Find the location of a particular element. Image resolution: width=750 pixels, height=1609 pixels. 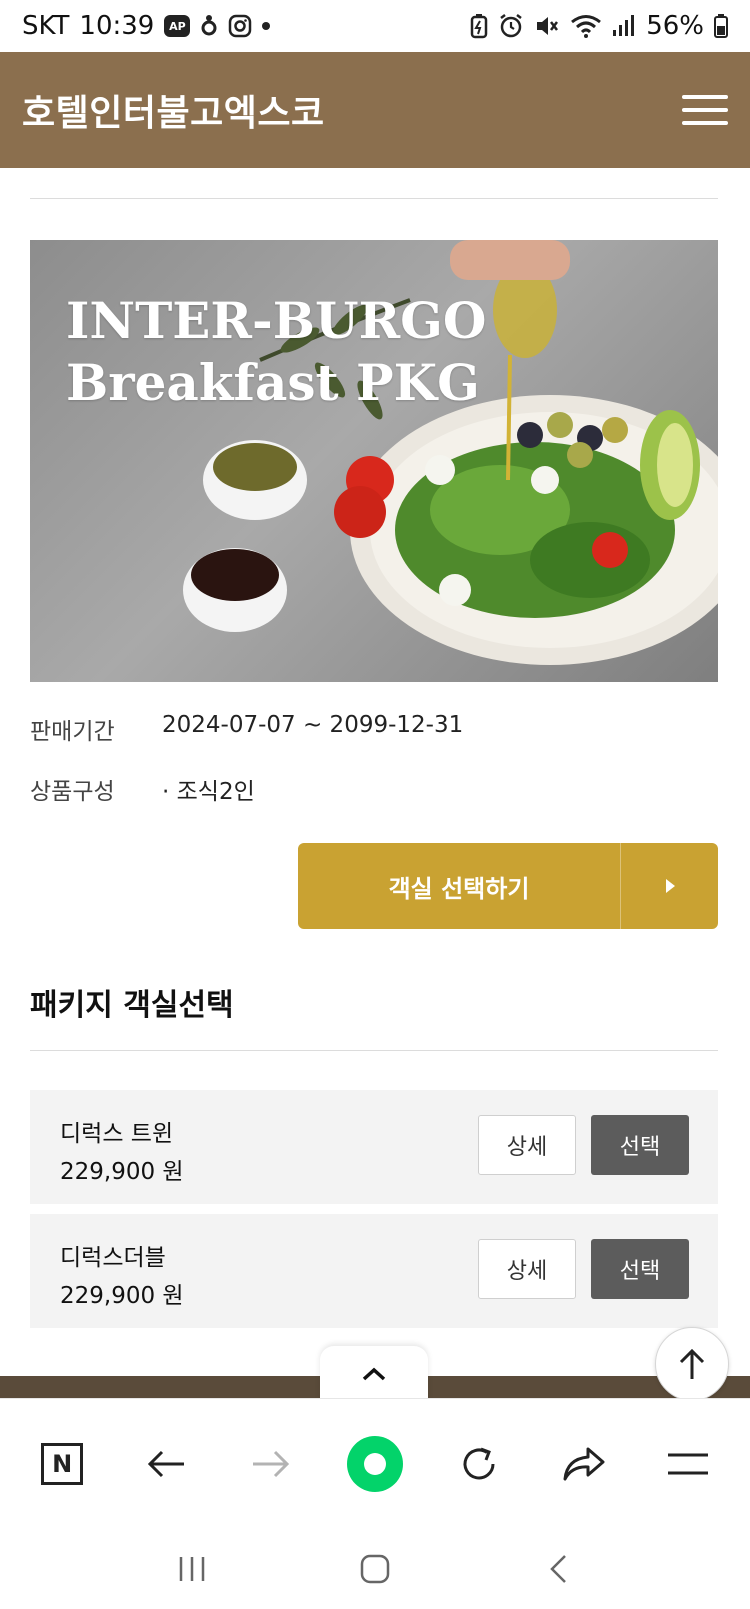

forward-arrow-icon is located at coordinates (270, 1463).